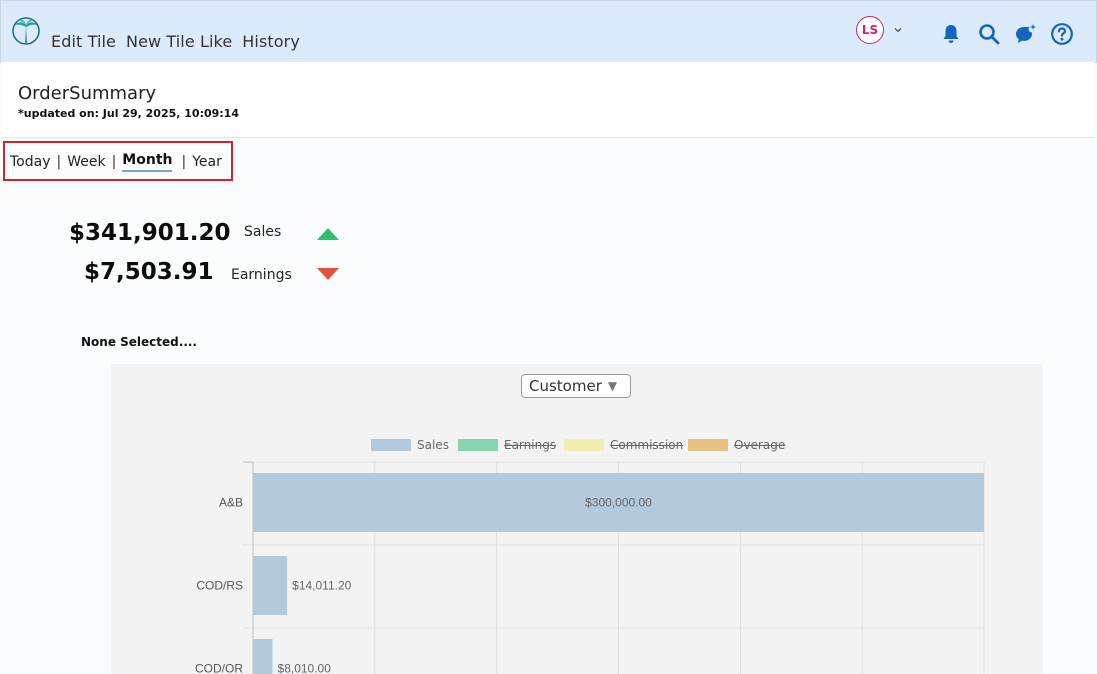 This screenshot has width=1097, height=674. What do you see at coordinates (989, 34) in the screenshot?
I see `search-icon` at bounding box center [989, 34].